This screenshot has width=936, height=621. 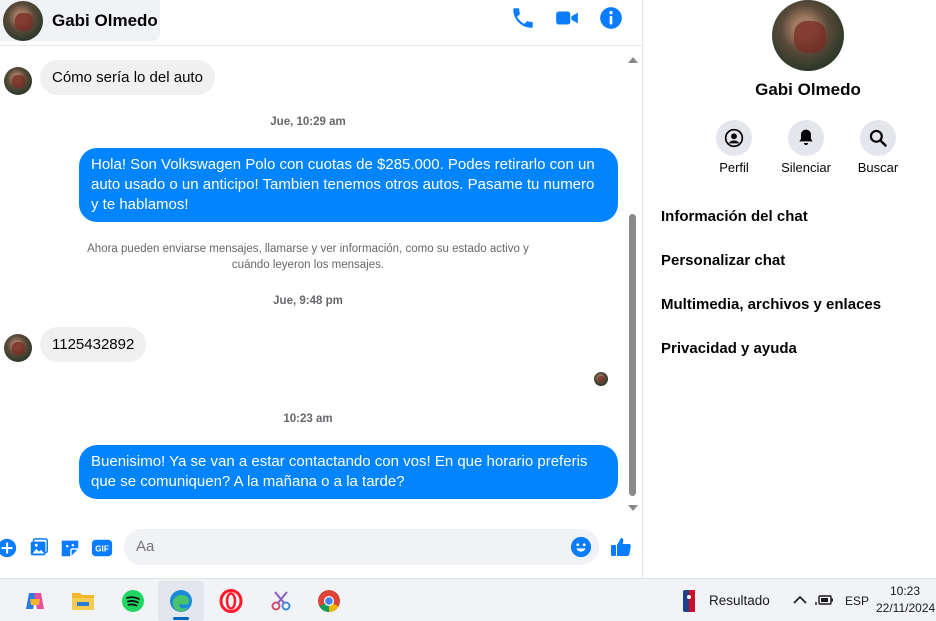 I want to click on contact-avatar, so click(x=23, y=20).